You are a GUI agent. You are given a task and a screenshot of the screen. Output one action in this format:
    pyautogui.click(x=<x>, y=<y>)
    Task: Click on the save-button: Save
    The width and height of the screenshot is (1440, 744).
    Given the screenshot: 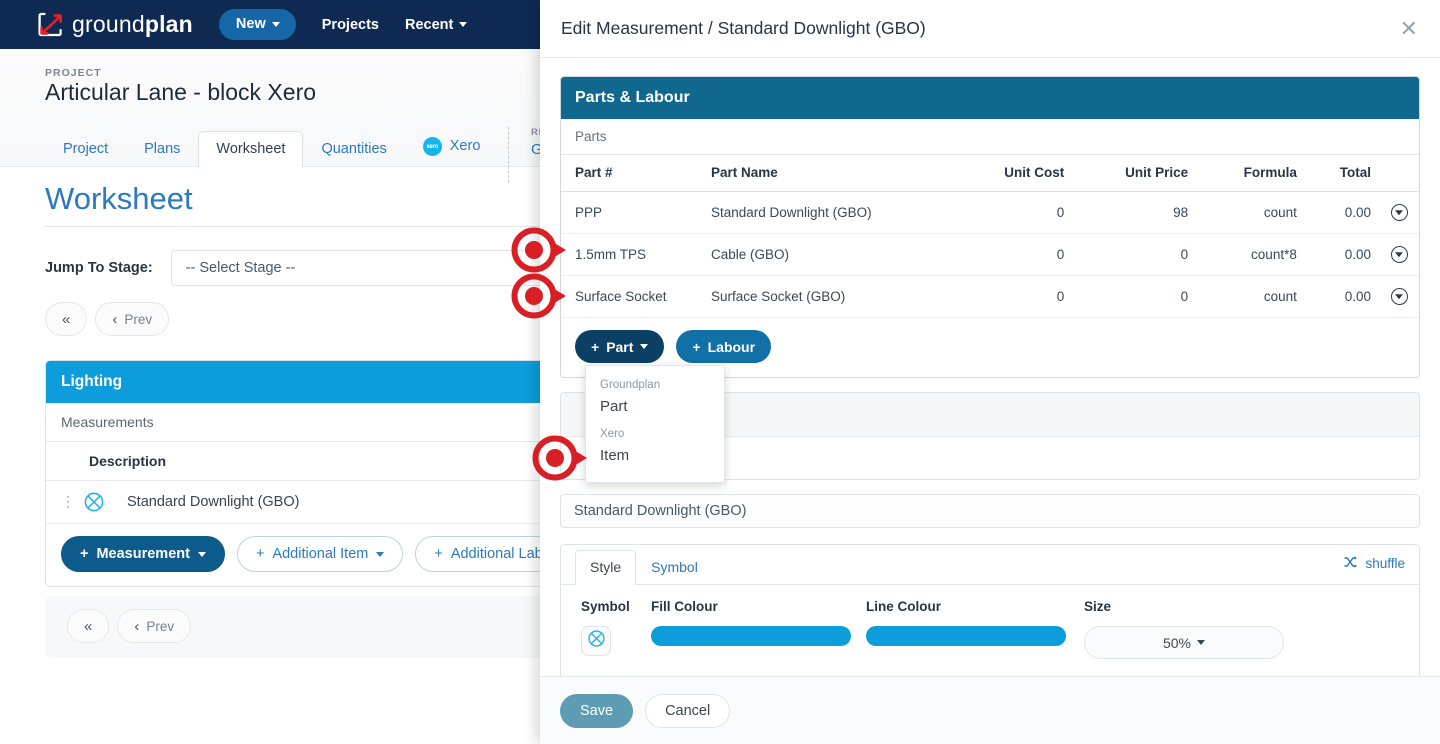 What is the action you would take?
    pyautogui.click(x=597, y=710)
    